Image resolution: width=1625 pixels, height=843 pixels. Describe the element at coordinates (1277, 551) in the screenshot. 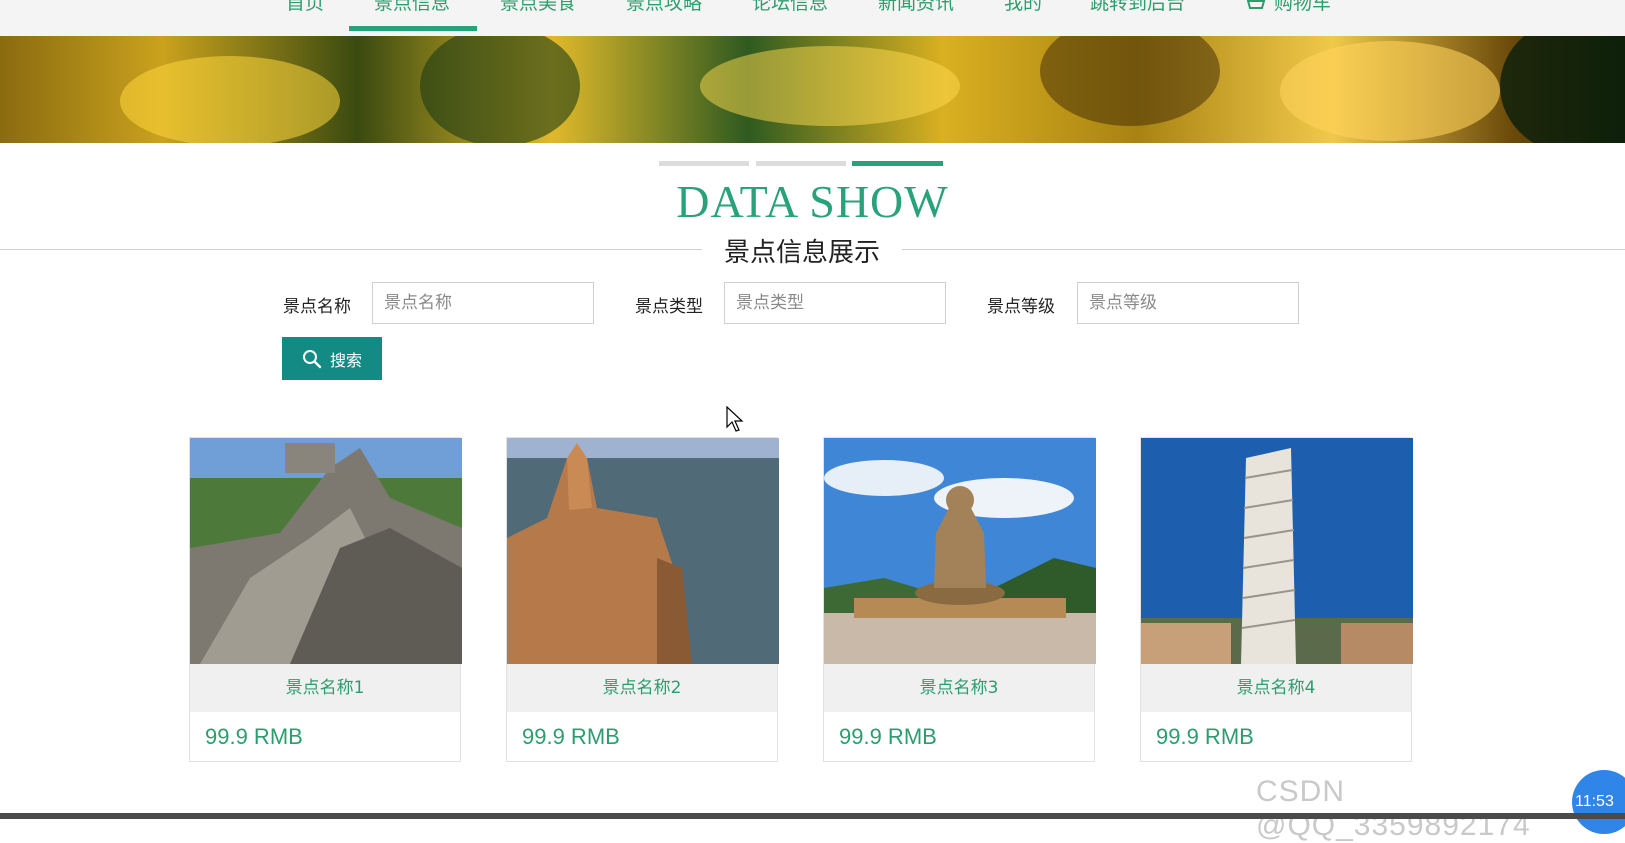

I see `leaning-tower-image` at that location.